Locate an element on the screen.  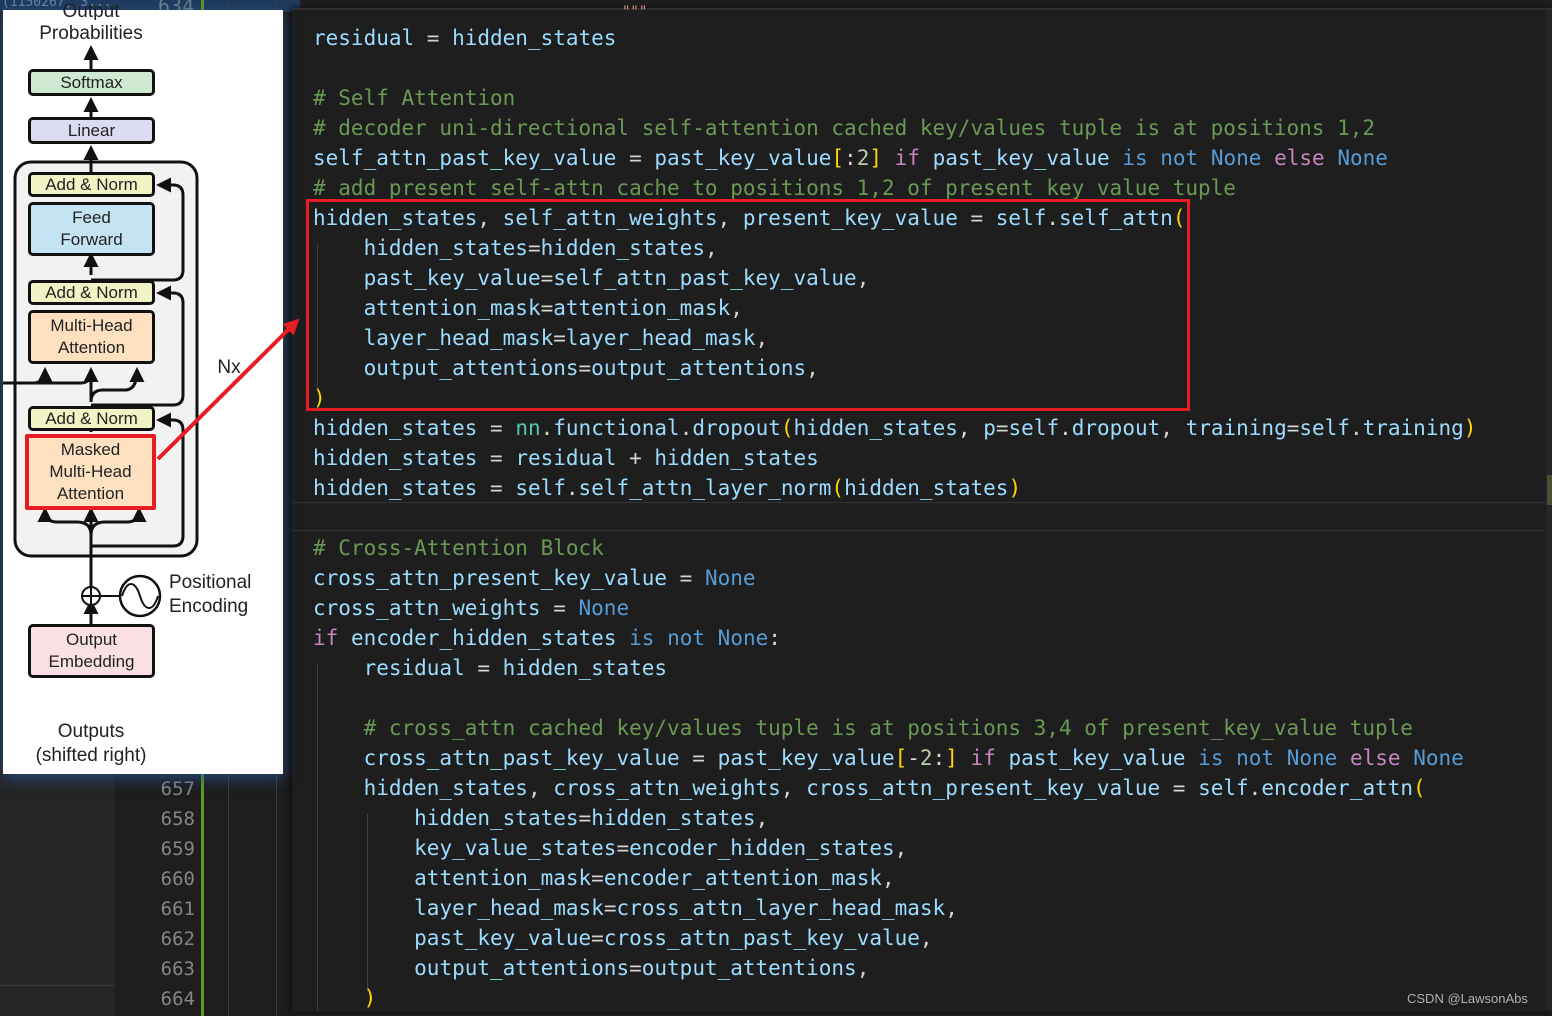
output-embedding-line2: Embedding is located at coordinates (91, 661).